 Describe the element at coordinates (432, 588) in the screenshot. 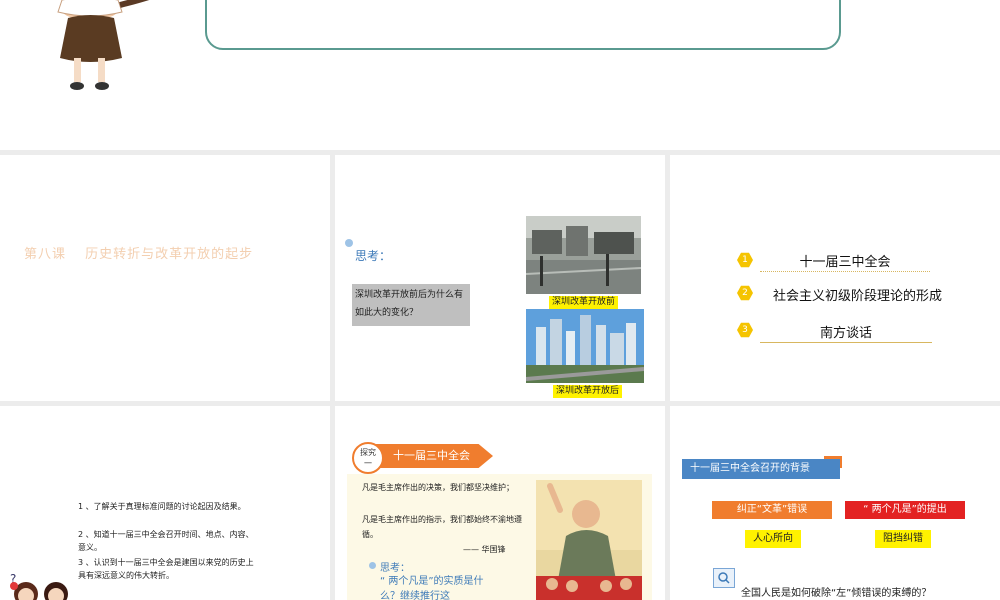

I see `think-text: “ 两个凡是”的实质是什么？继续推行这` at that location.